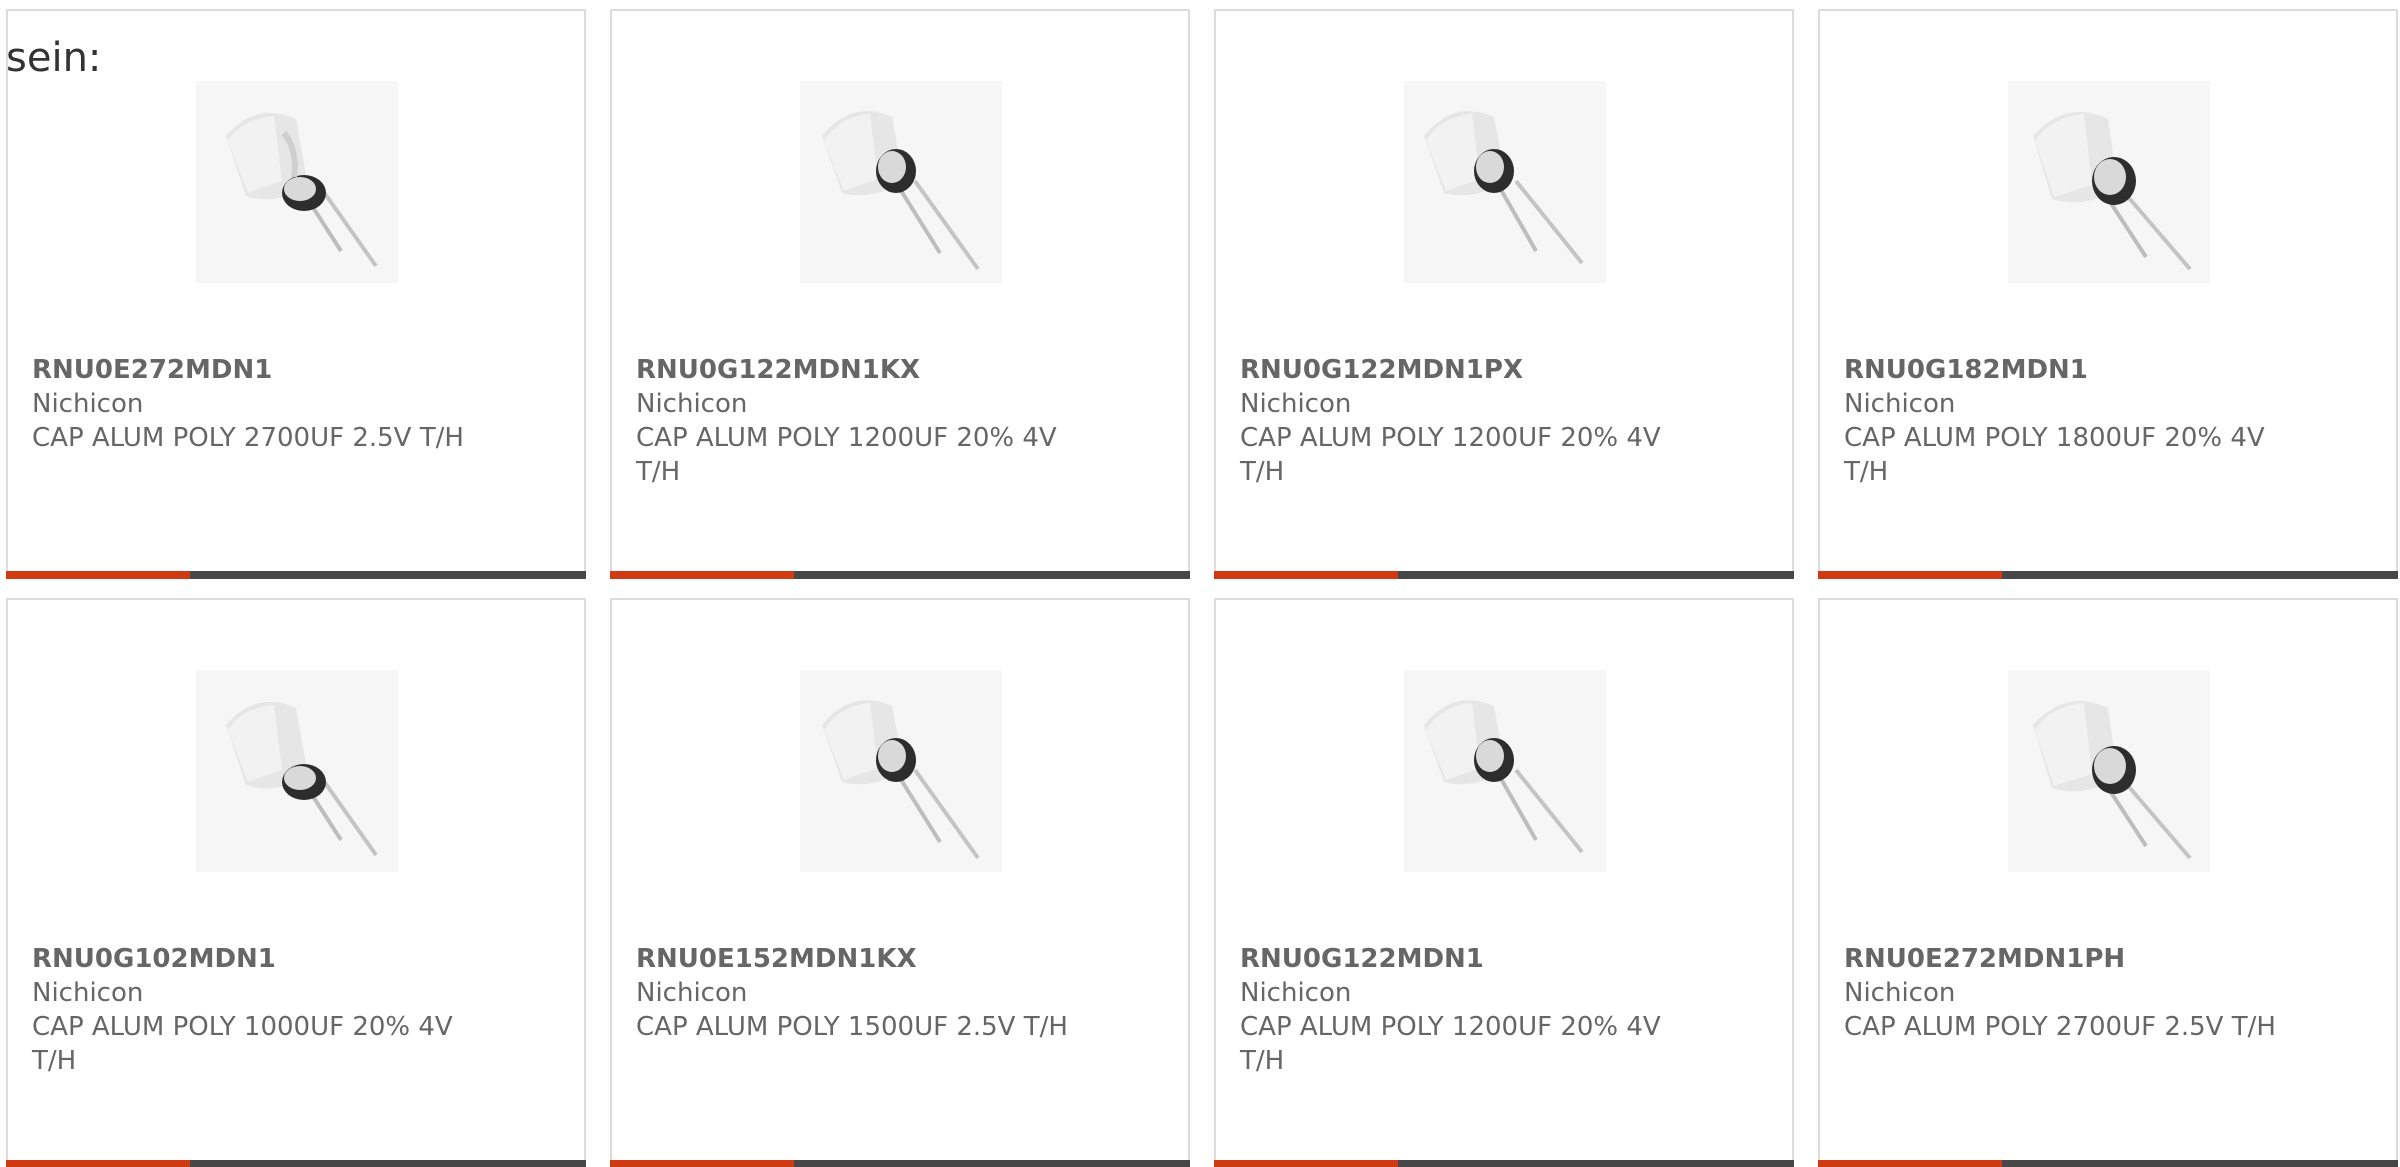  Describe the element at coordinates (262, 370) in the screenshot. I see `part-number-link: RNU0E272MDN1` at that location.